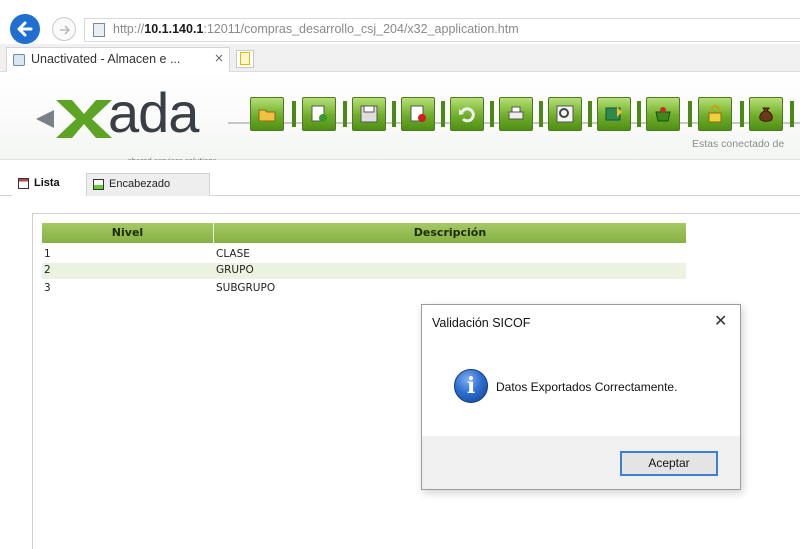  I want to click on ada-logo: ada shared services solutions, so click(119, 123).